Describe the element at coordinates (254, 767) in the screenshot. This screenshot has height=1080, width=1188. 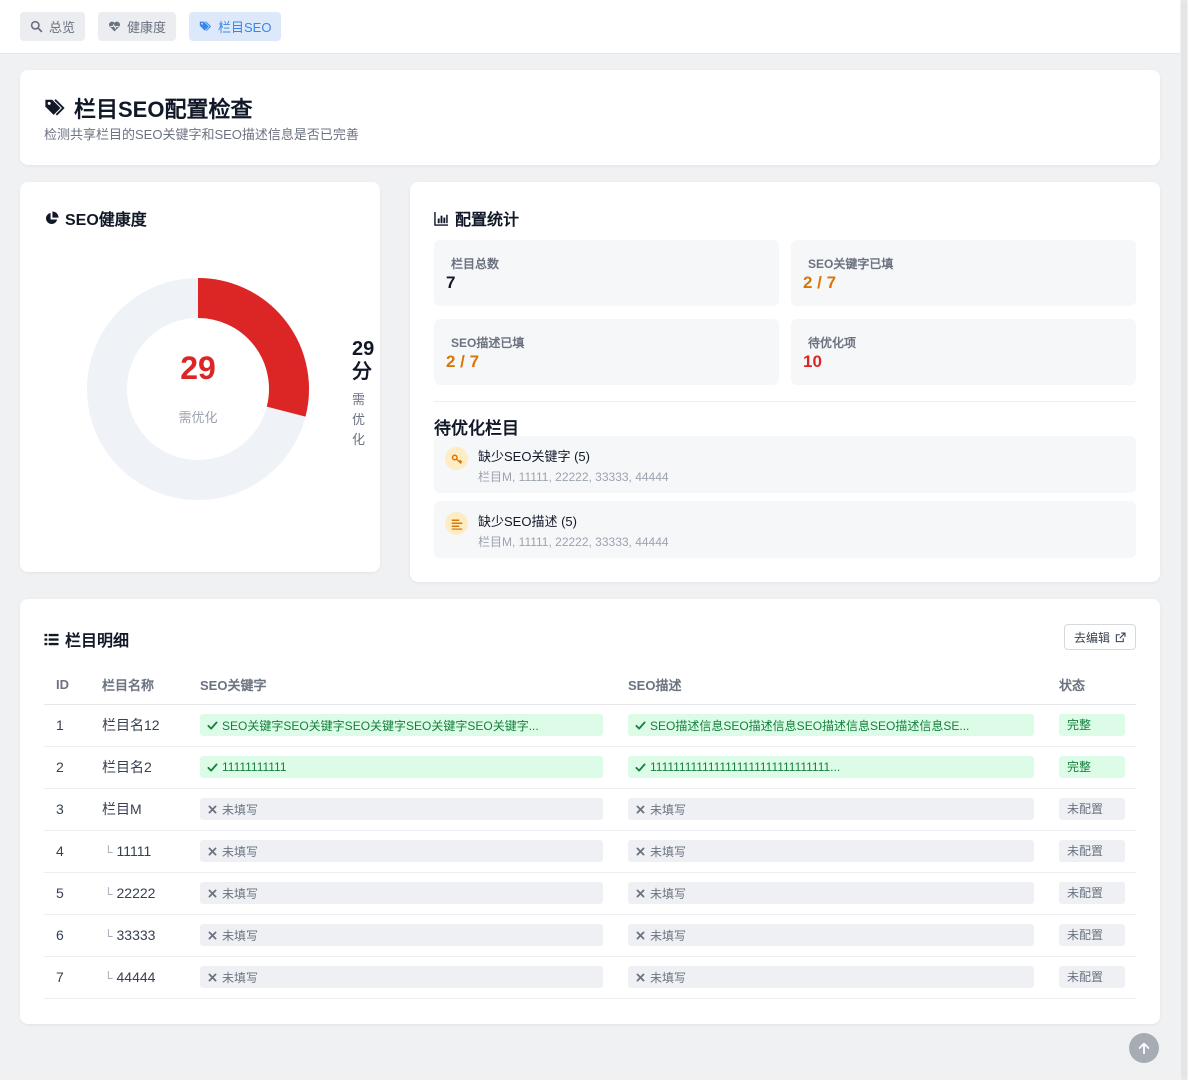
I see `keyword-text: 11111111111` at that location.